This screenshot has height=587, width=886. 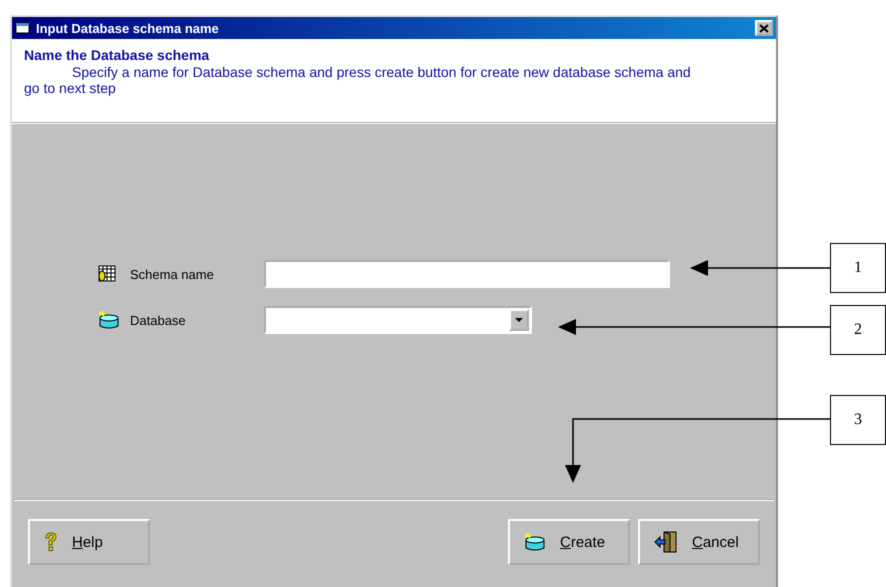 What do you see at coordinates (158, 320) in the screenshot?
I see `field-label: Database` at bounding box center [158, 320].